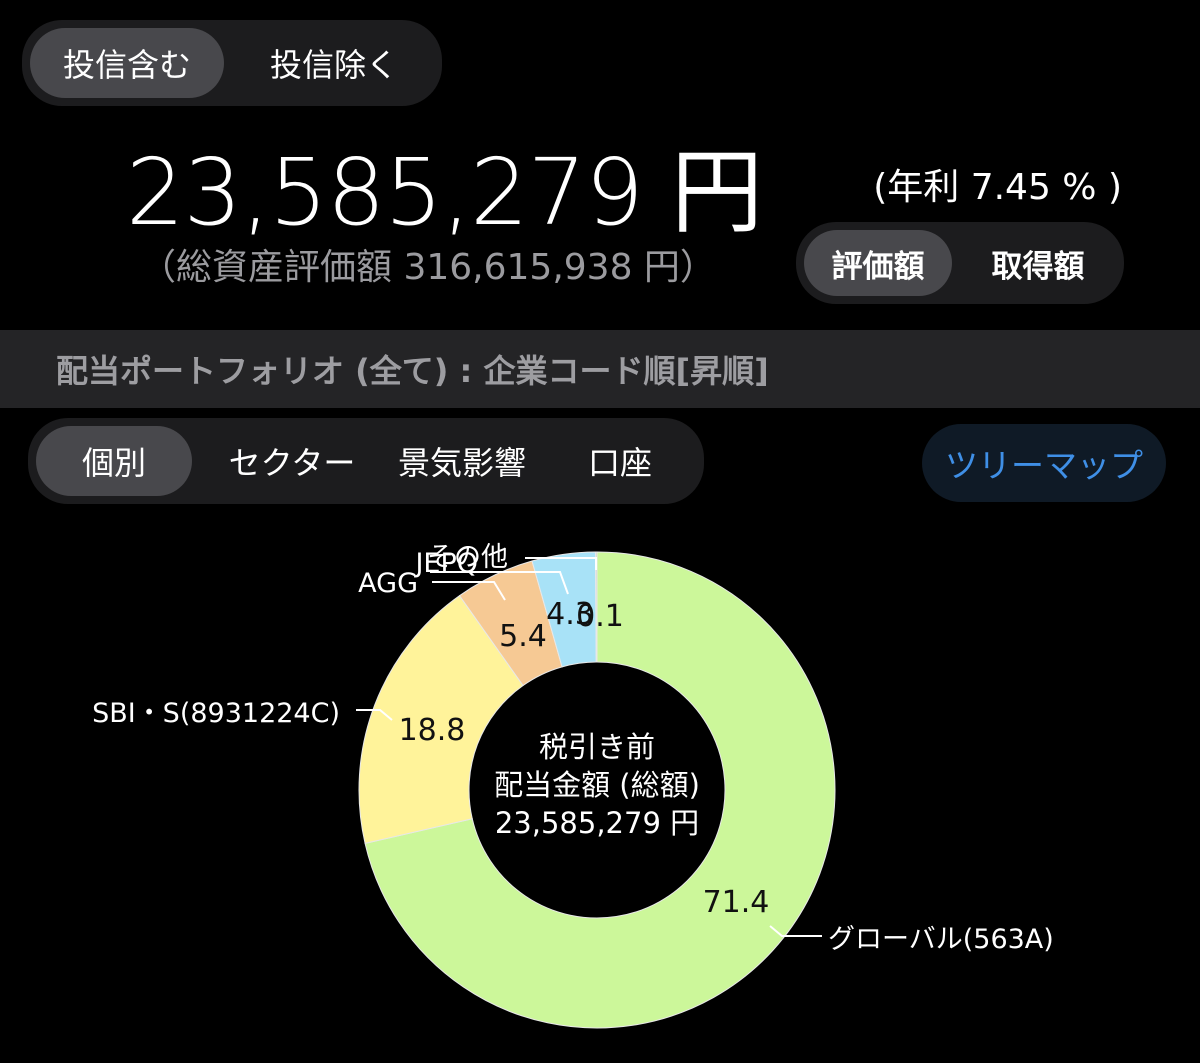 The height and width of the screenshot is (1063, 1200). I want to click on annual-yield: (年利 7.45 % ), so click(997, 187).